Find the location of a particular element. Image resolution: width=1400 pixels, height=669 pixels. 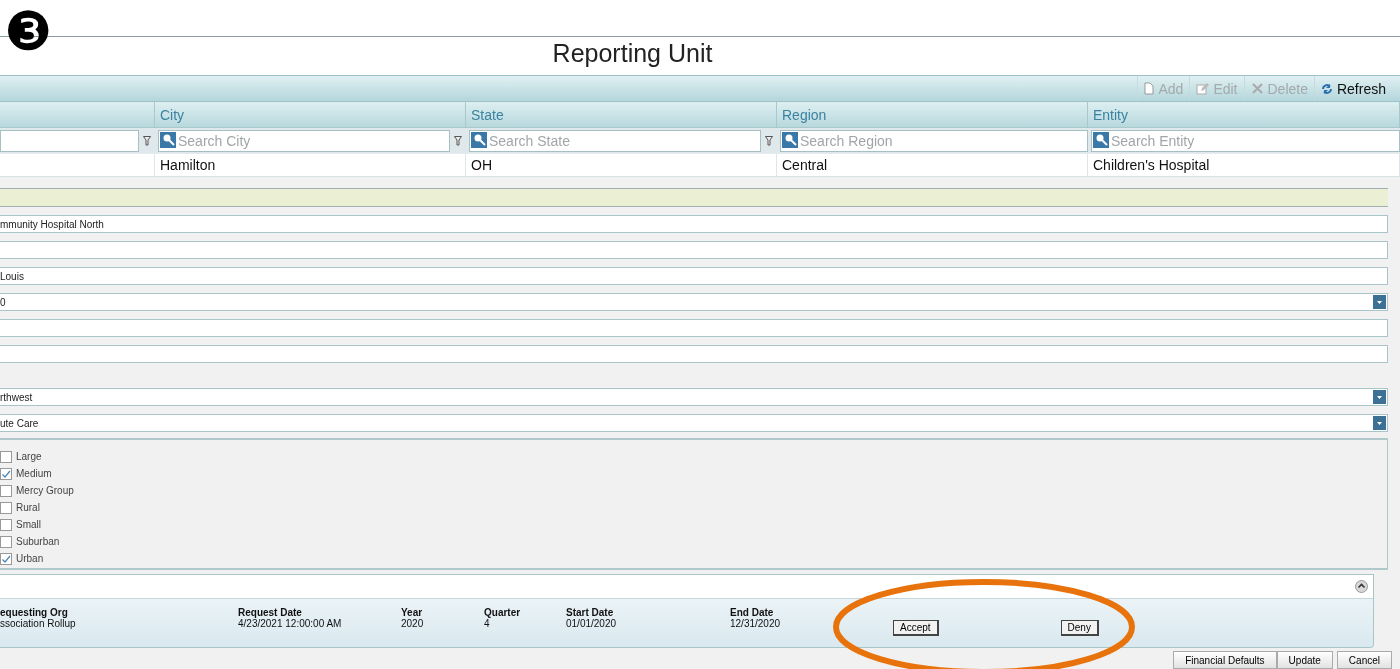

table-cell: Children's Hospital is located at coordinates (1151, 165).